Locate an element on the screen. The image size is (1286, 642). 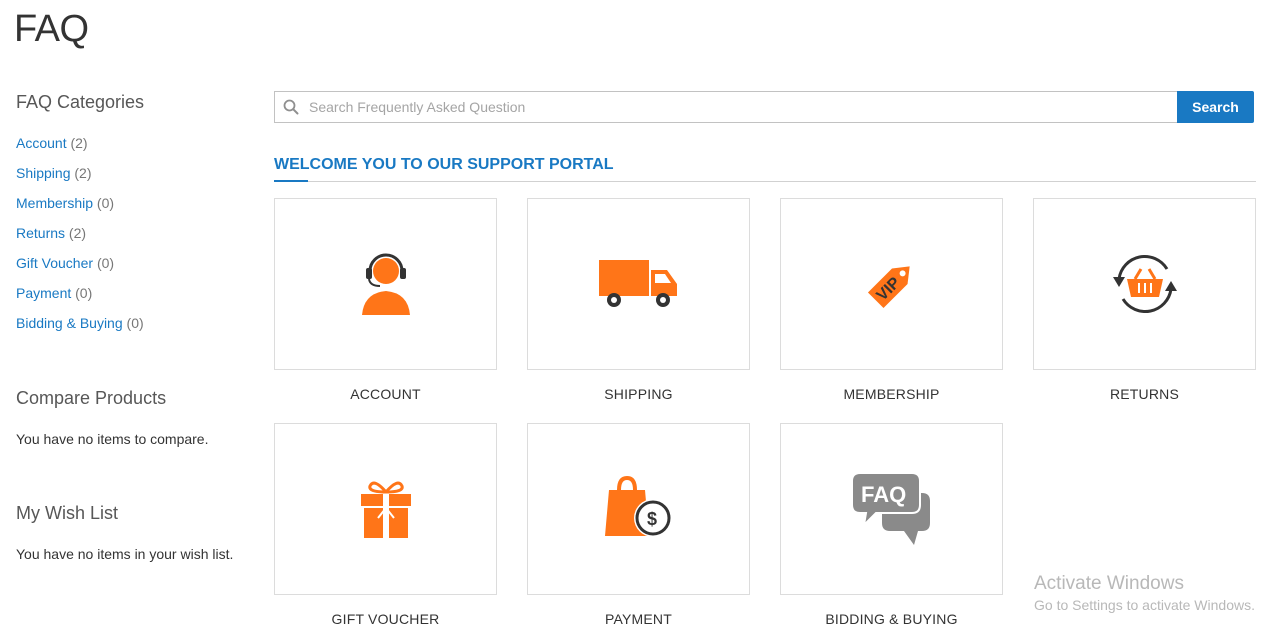
category-item-payment: Payment (0) is located at coordinates (136, 298).